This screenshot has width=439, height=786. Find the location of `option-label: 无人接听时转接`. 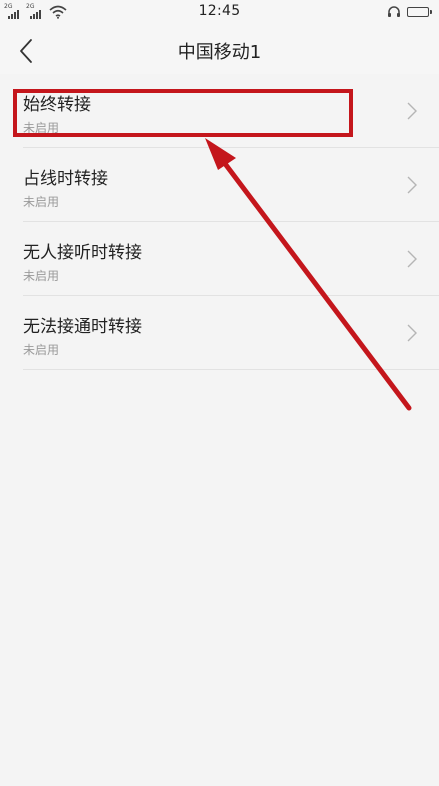

option-label: 无人接听时转接 is located at coordinates (82, 253).